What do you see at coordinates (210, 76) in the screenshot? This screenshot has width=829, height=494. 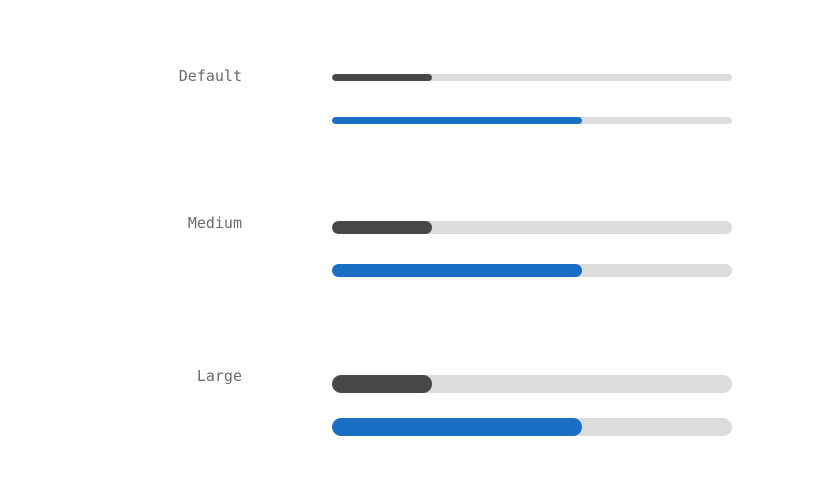 I see `size-label-default: Default` at bounding box center [210, 76].